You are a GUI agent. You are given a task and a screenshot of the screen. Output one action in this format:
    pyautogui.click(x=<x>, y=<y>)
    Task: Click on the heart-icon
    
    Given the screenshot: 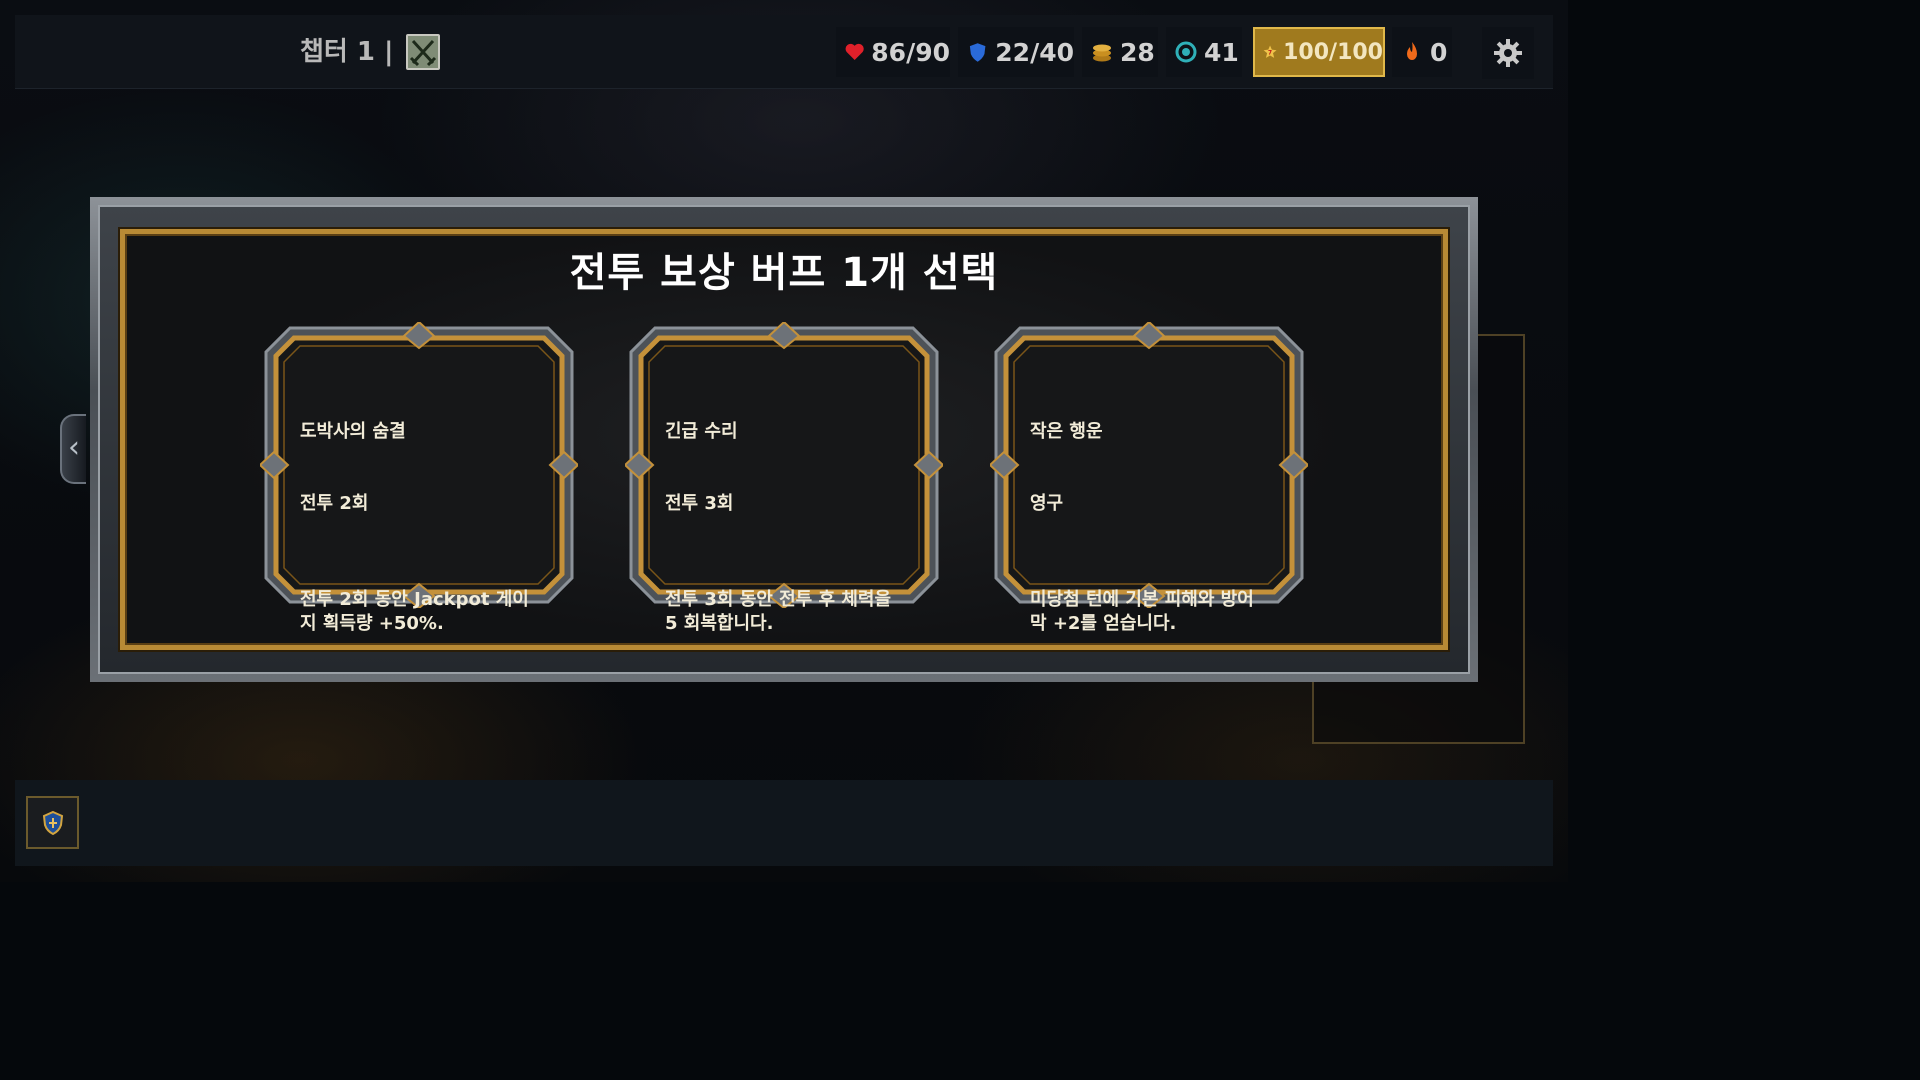 What is the action you would take?
    pyautogui.click(x=854, y=51)
    